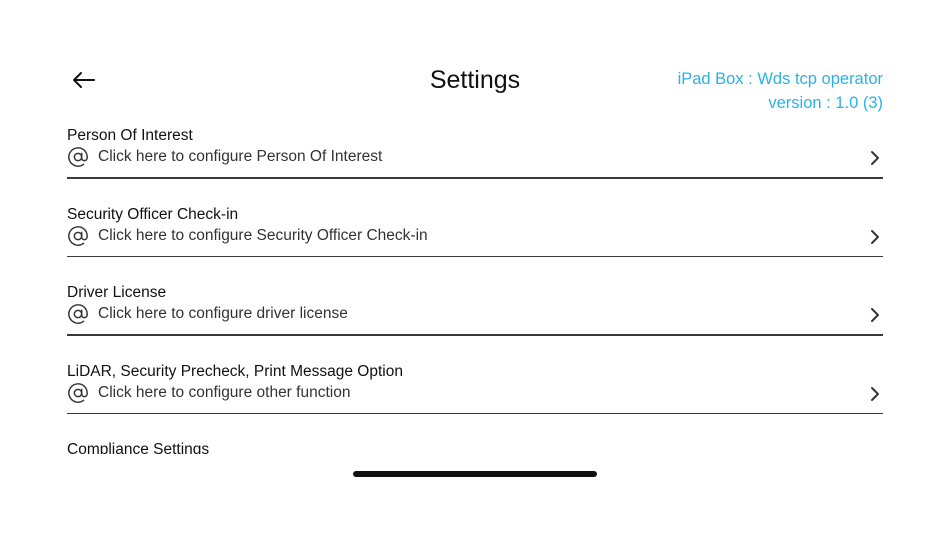 This screenshot has height=534, width=950. Describe the element at coordinates (153, 214) in the screenshot. I see `setting-title: Security Officer Check-in` at that location.